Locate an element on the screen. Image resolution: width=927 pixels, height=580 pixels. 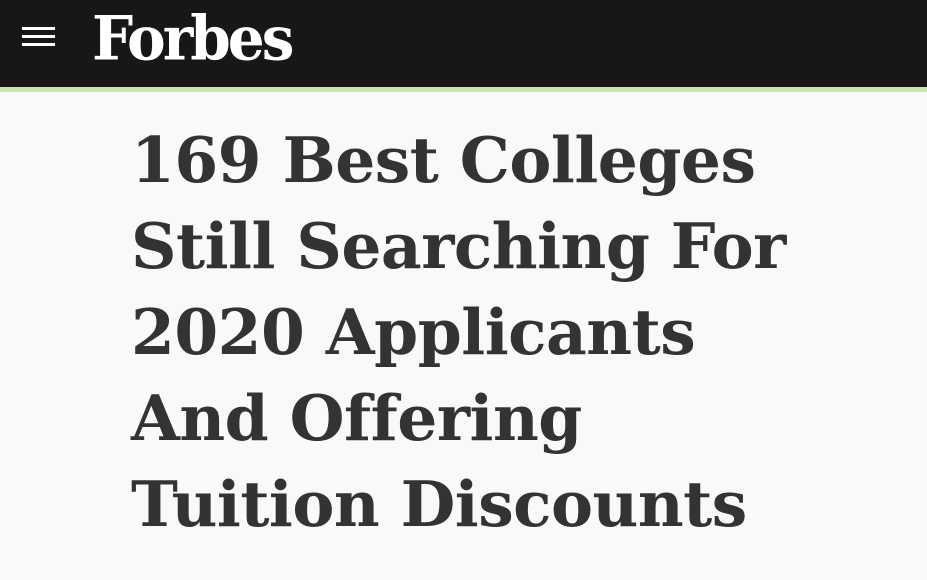
headline-line: Tuition Discounts is located at coordinates (439, 504).